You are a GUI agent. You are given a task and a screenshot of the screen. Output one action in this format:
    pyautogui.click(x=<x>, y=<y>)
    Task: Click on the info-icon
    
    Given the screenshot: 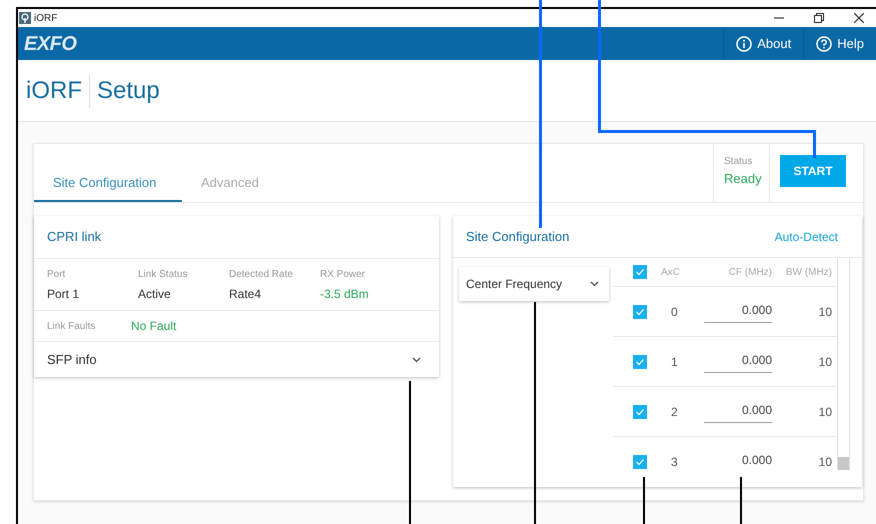 What is the action you would take?
    pyautogui.click(x=744, y=44)
    